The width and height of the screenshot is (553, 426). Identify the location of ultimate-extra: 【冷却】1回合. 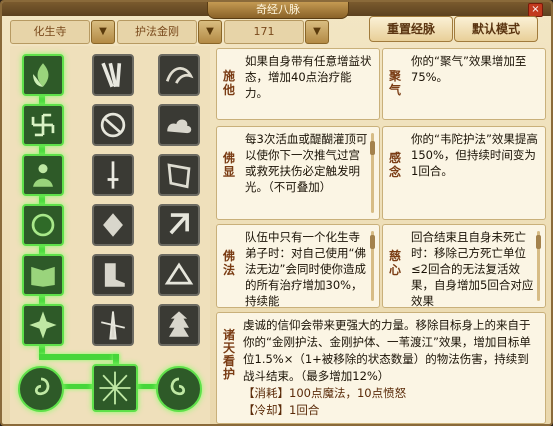
(281, 410).